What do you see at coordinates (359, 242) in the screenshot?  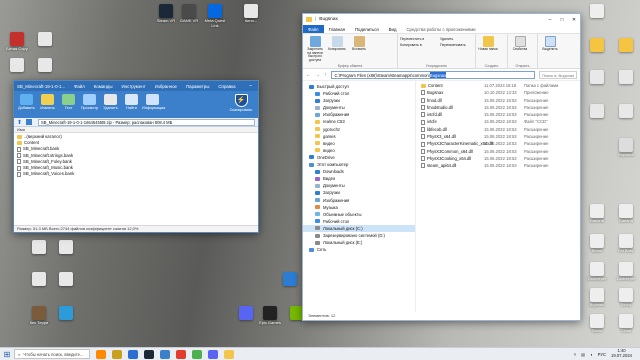 I see `nav-item: Локальный диск (E:)` at bounding box center [359, 242].